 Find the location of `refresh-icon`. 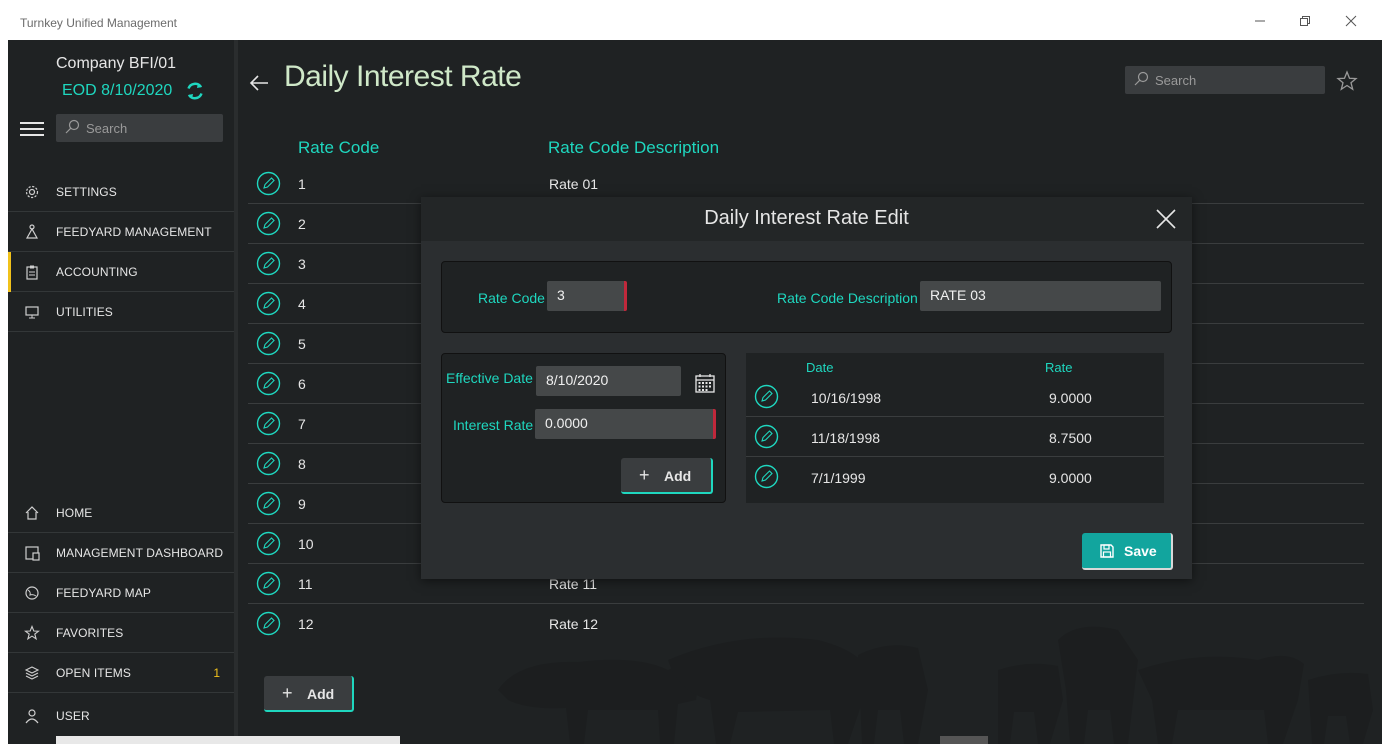

refresh-icon is located at coordinates (195, 91).